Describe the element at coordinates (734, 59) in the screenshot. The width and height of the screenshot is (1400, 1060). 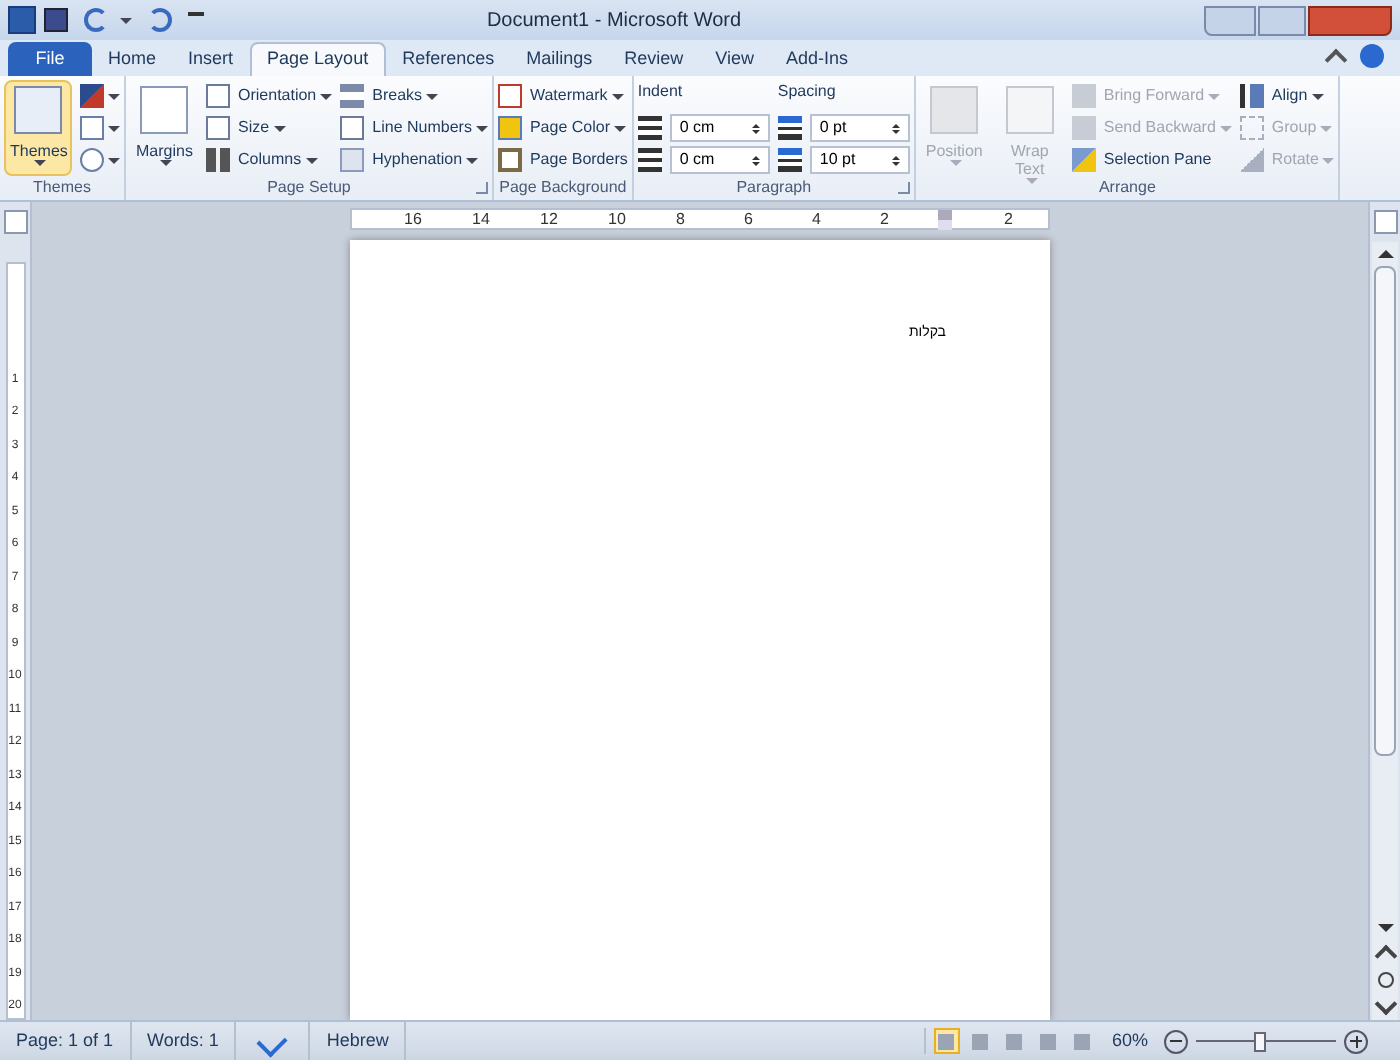
I see `ribbon-tab: View` at that location.